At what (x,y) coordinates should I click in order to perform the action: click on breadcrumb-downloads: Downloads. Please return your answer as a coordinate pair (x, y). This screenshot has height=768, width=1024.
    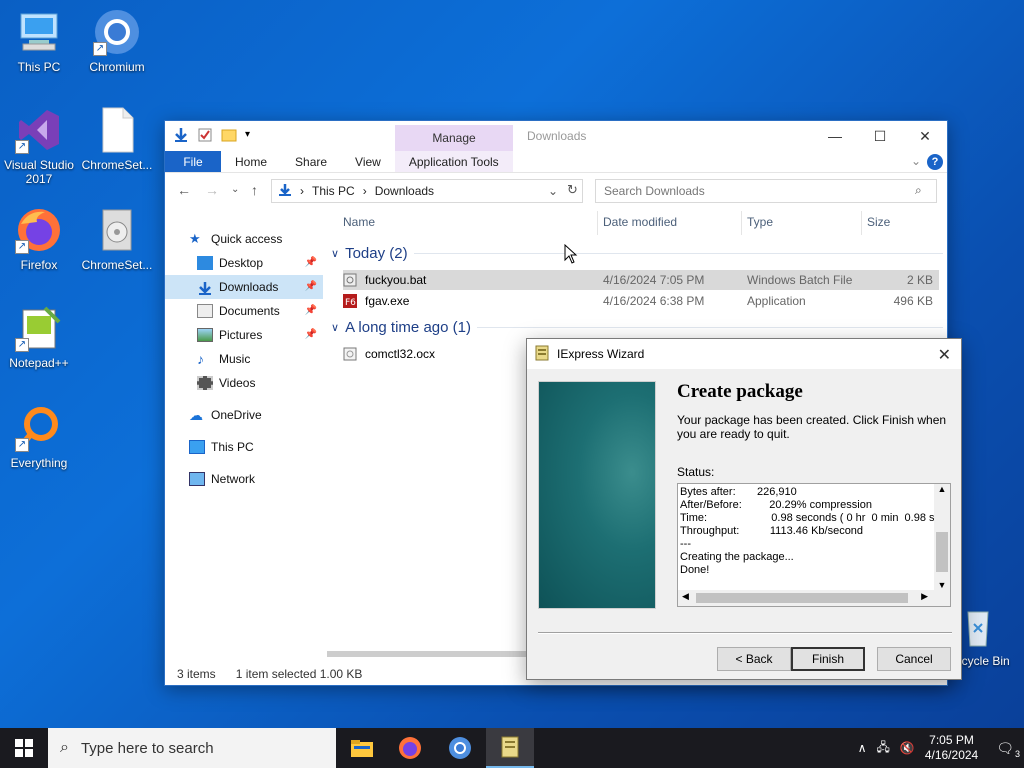
    Looking at the image, I should click on (404, 191).